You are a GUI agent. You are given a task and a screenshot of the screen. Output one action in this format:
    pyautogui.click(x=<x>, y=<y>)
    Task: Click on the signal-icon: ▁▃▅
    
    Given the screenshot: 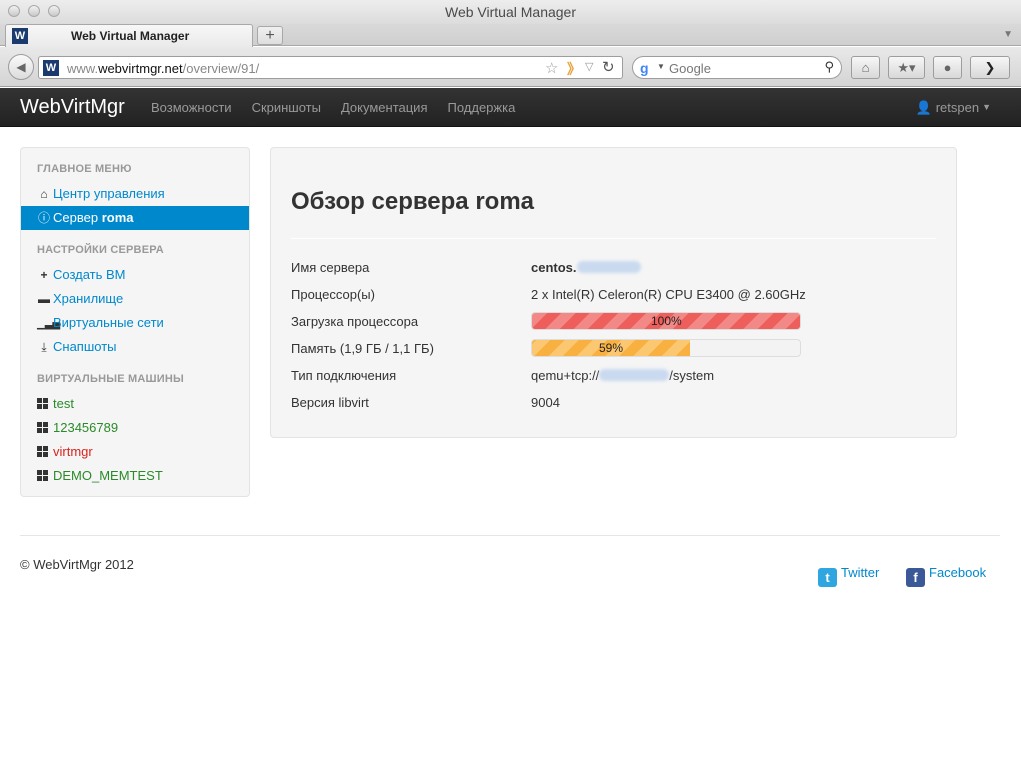 What is the action you would take?
    pyautogui.click(x=49, y=324)
    